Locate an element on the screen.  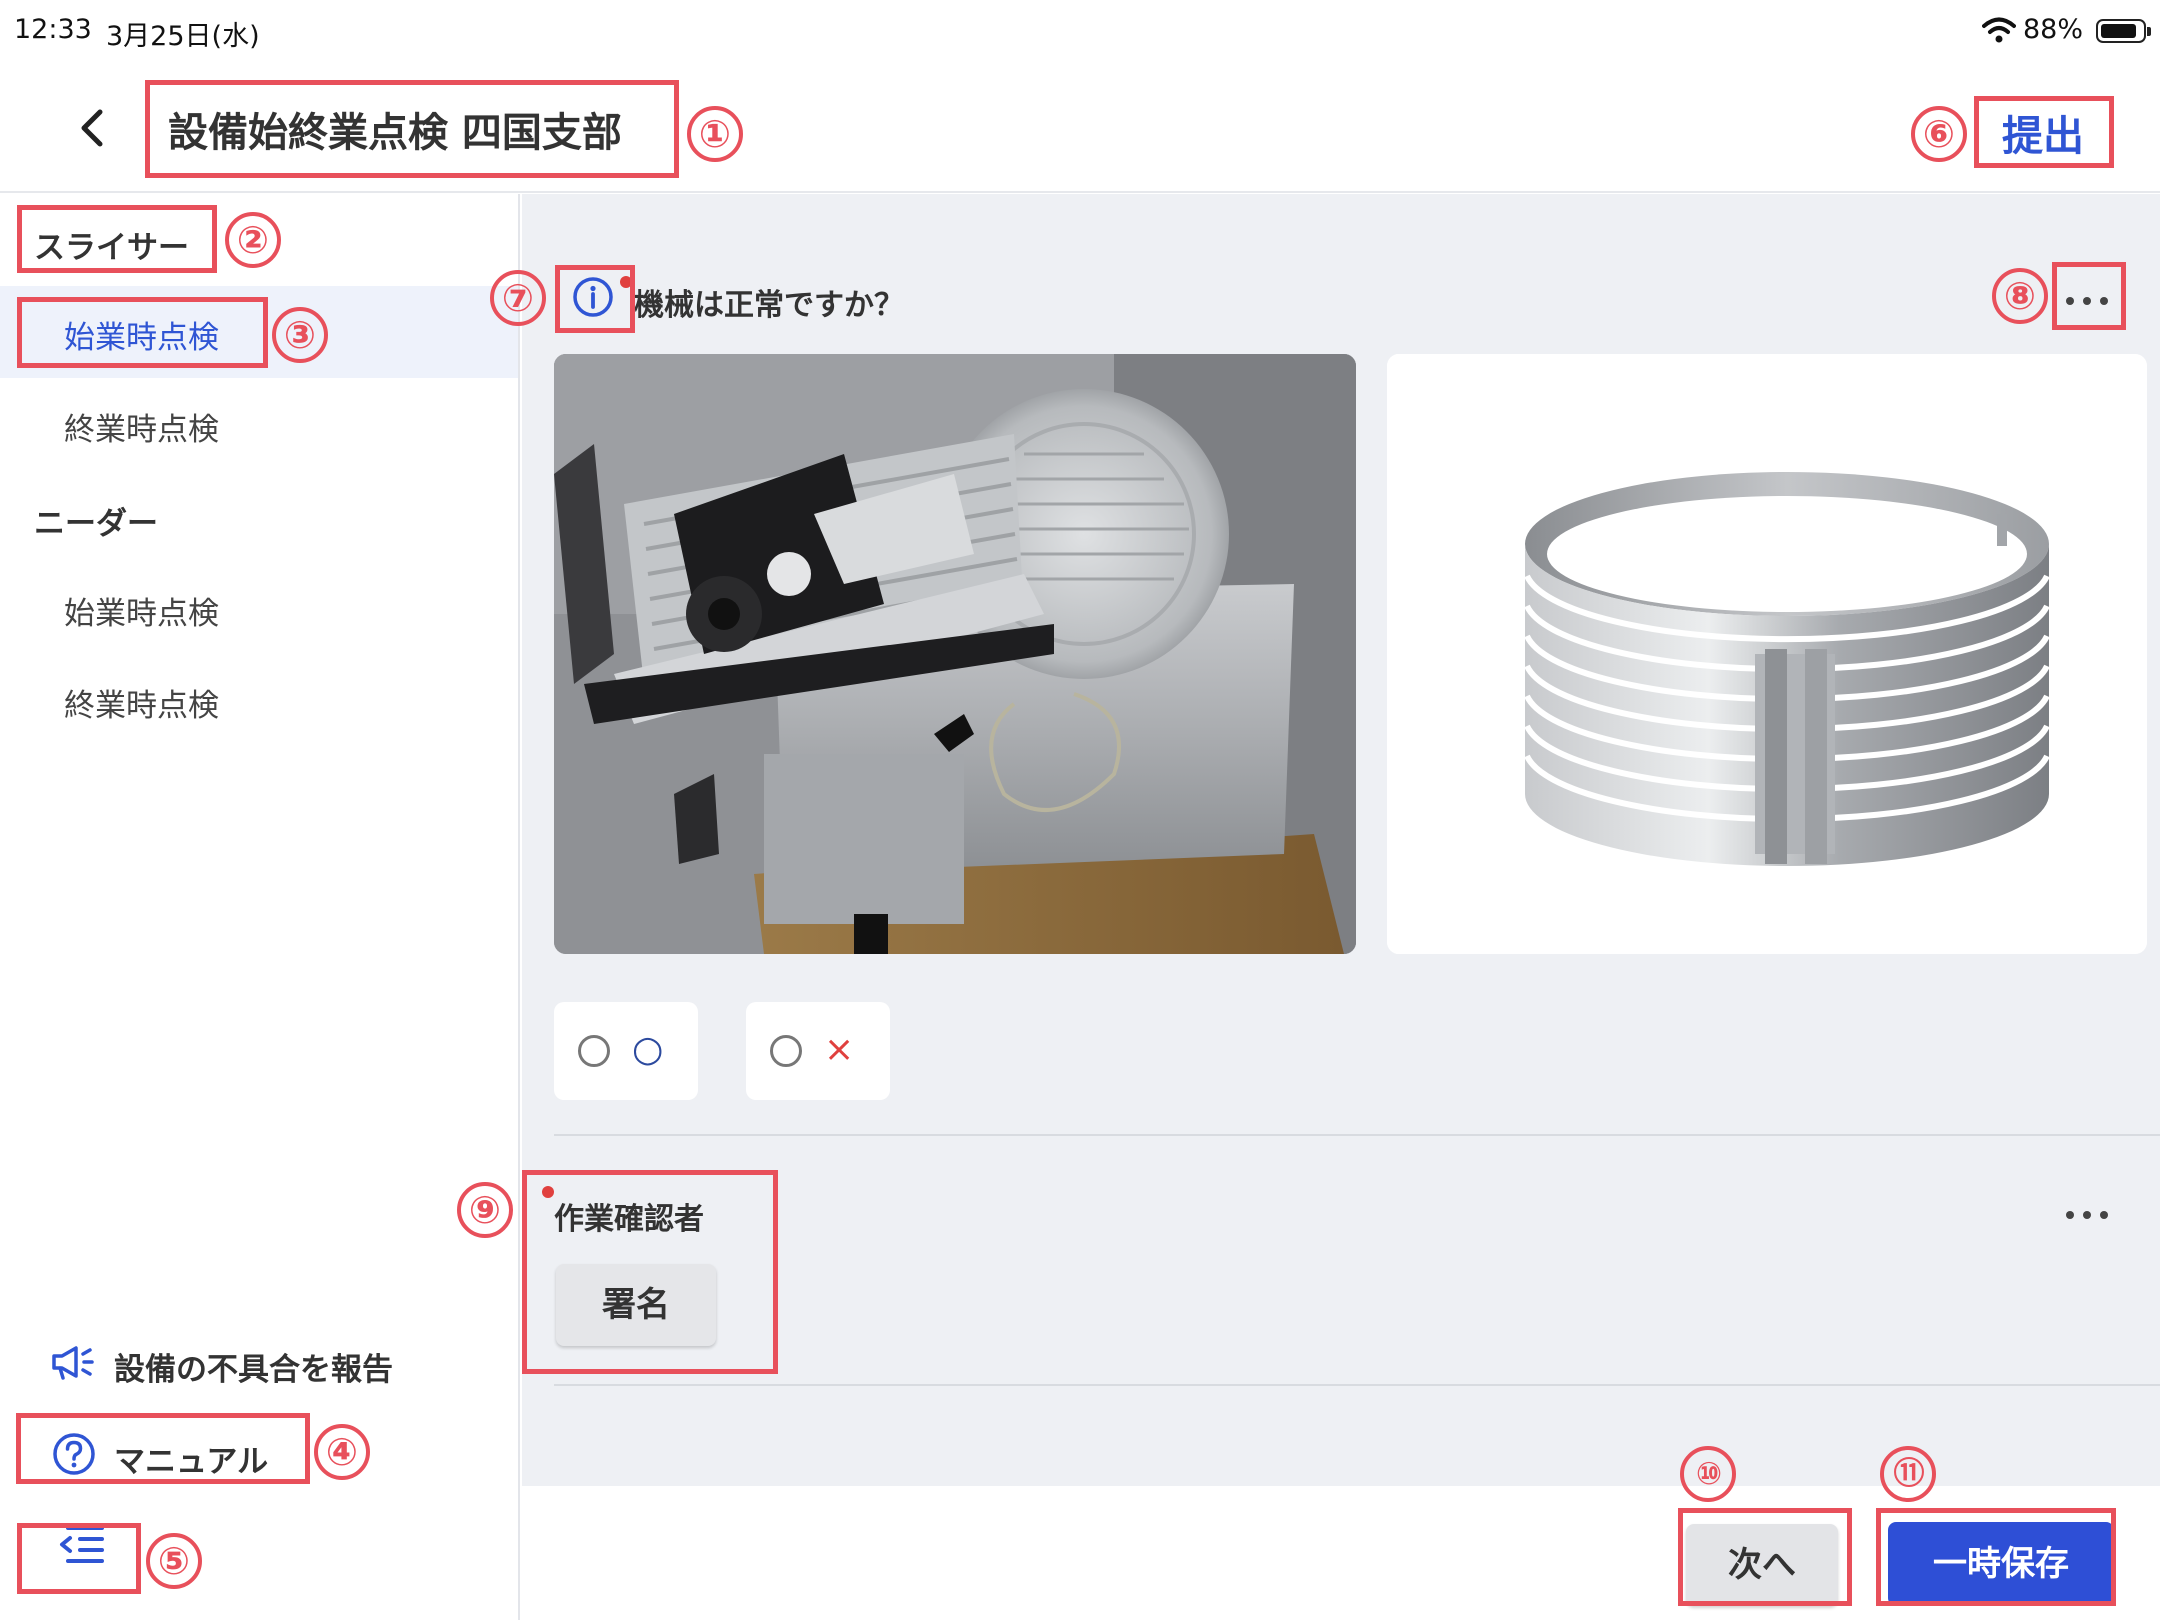
status-date: 3月25日(水) is located at coordinates (183, 36).